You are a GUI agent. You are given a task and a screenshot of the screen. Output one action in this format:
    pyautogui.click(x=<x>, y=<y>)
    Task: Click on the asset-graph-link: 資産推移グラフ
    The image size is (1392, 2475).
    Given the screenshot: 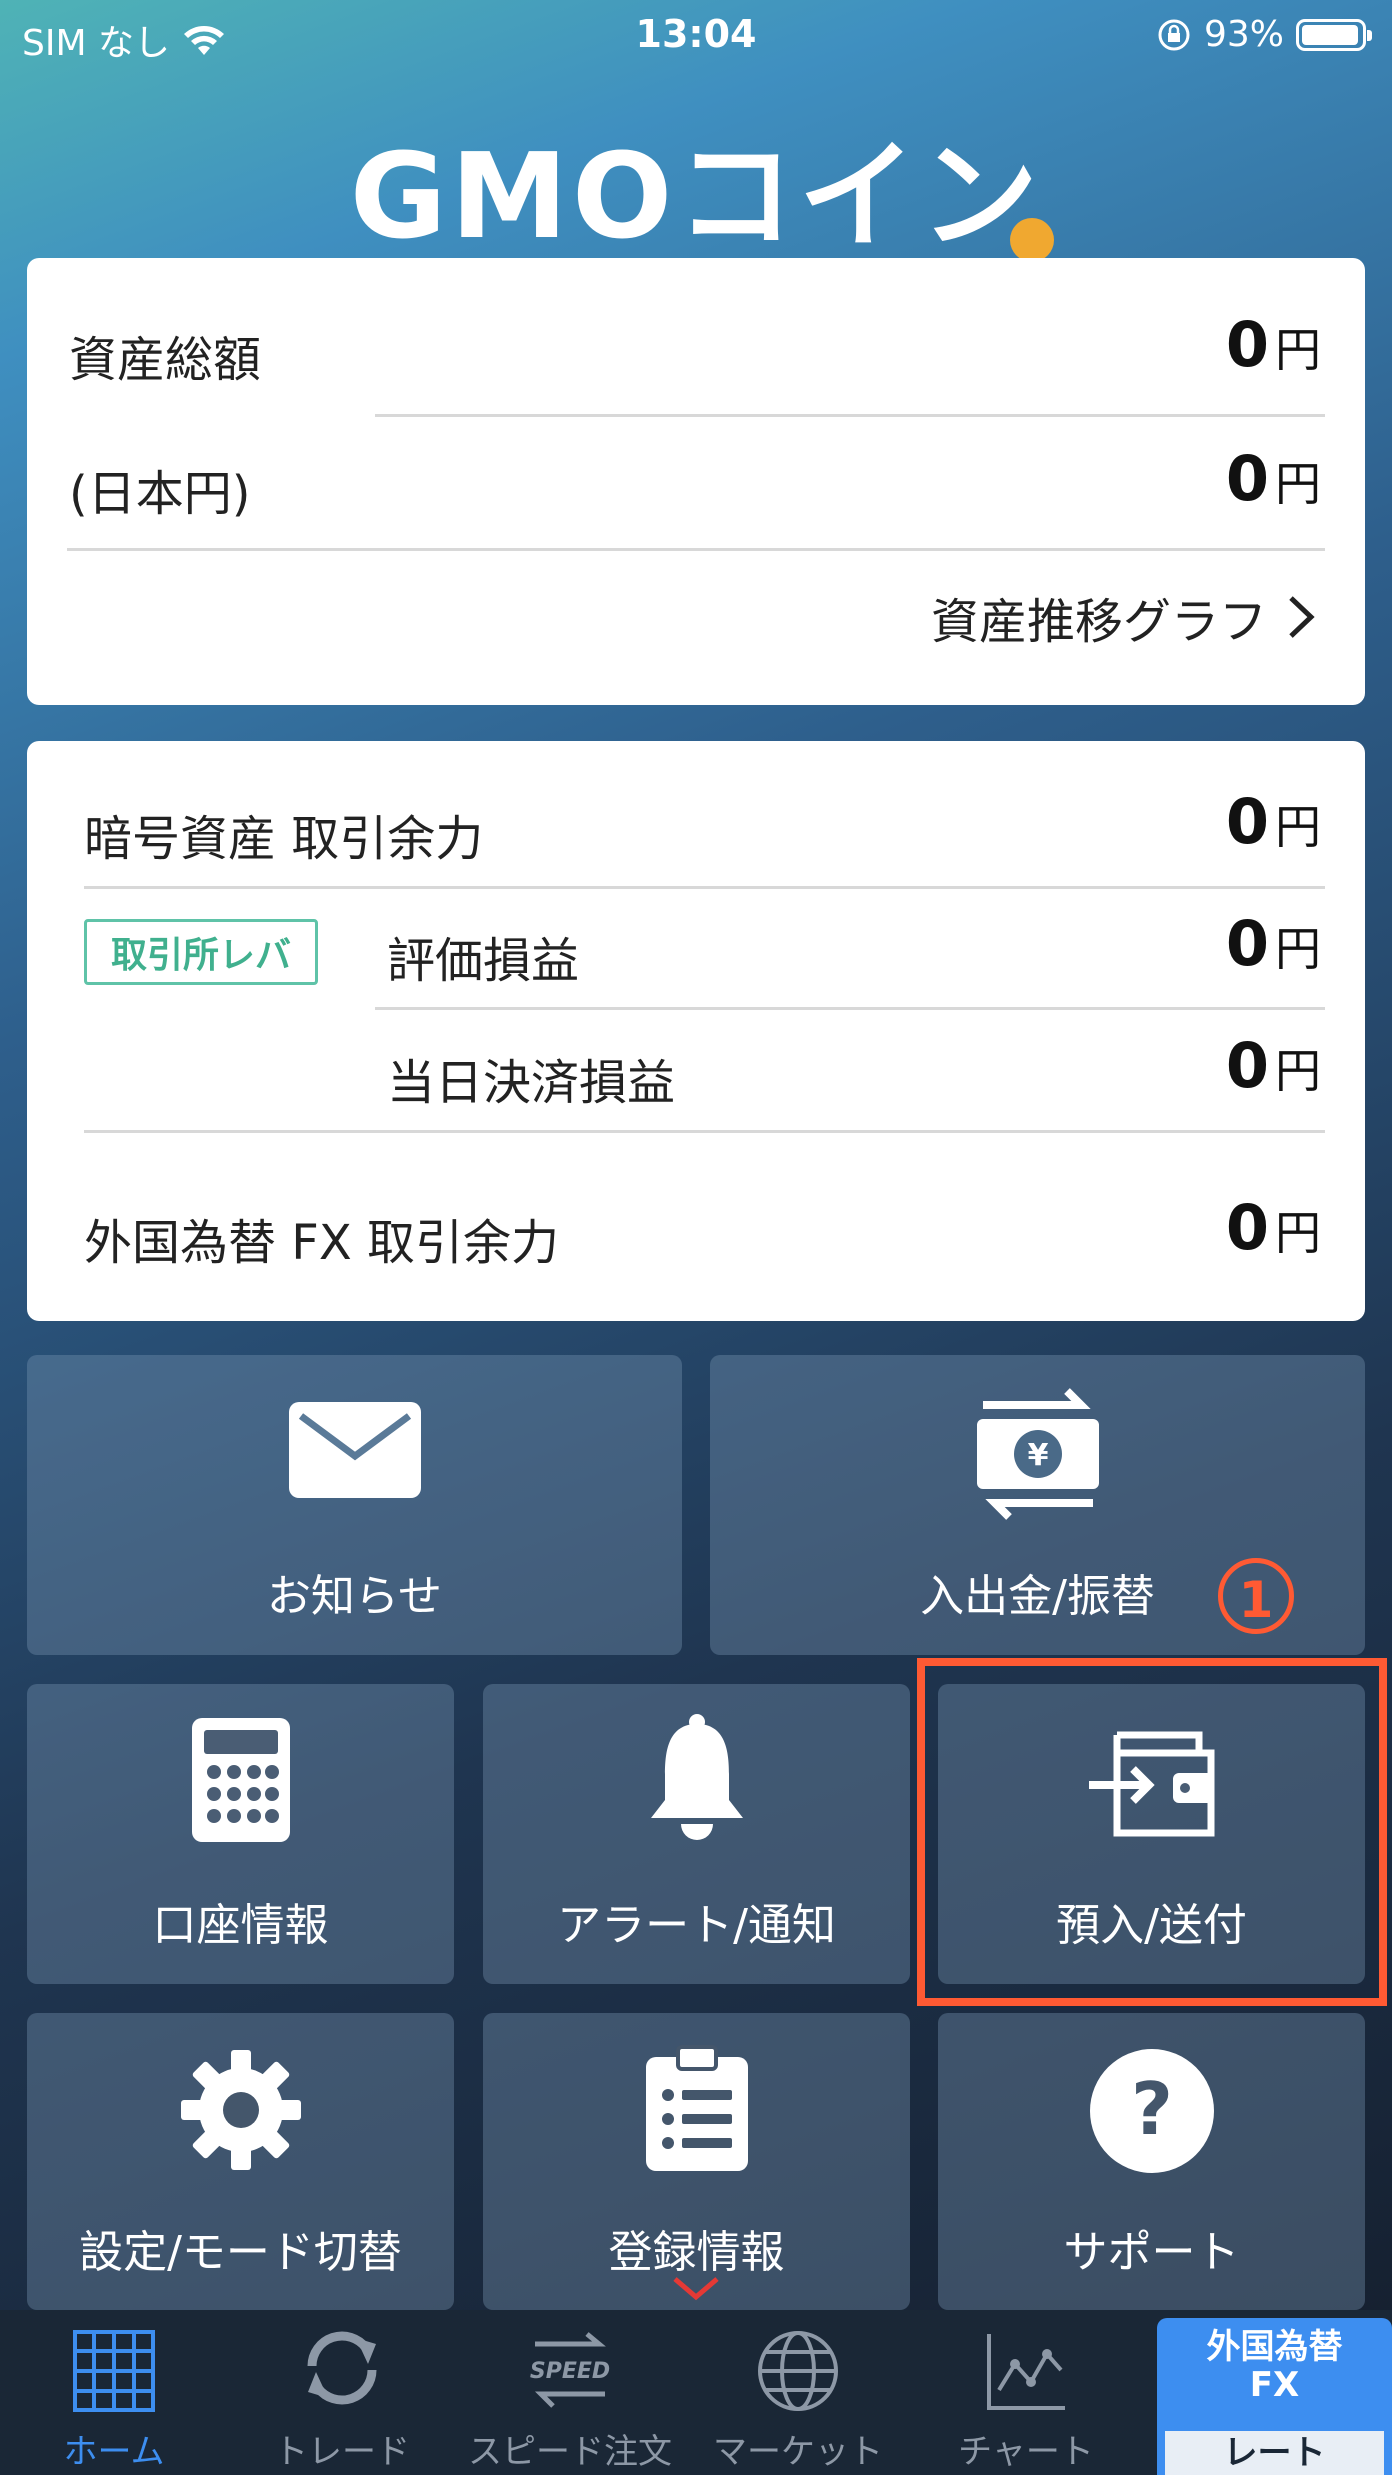 What is the action you would take?
    pyautogui.click(x=1123, y=617)
    